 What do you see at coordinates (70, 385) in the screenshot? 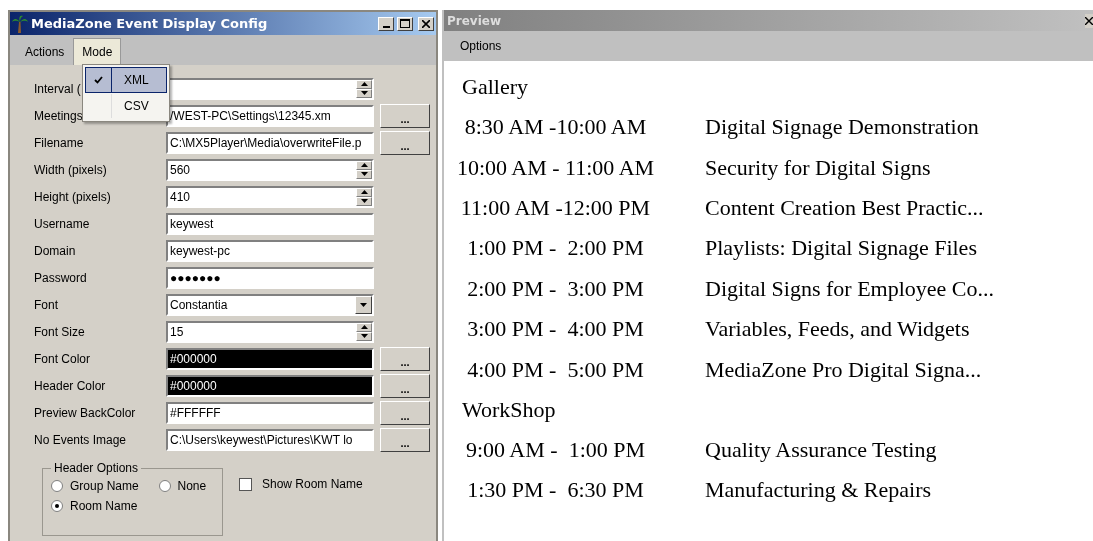
I see `field-label: Header Color` at bounding box center [70, 385].